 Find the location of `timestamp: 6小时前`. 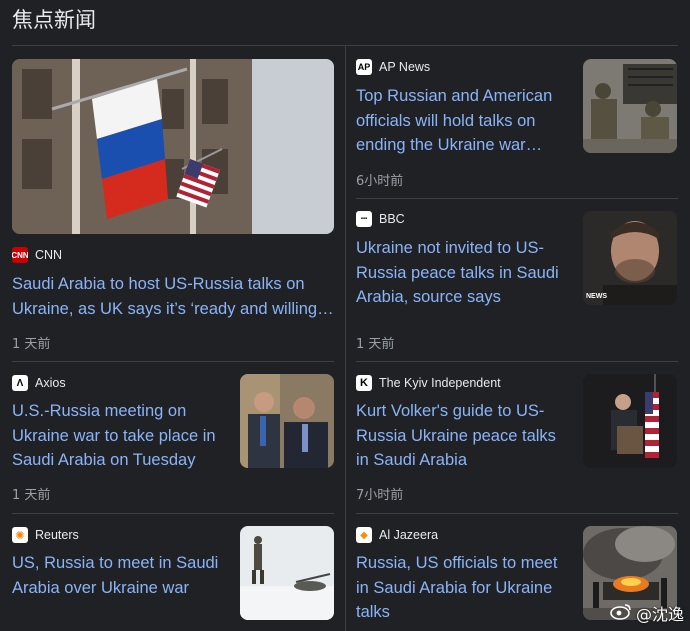

timestamp: 6小时前 is located at coordinates (380, 181).